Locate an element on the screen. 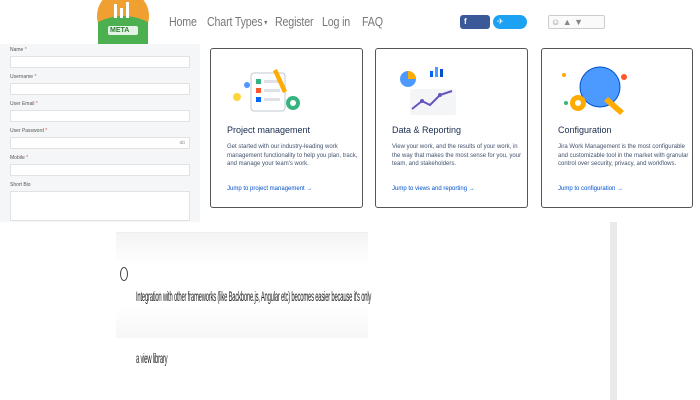 The image size is (700, 400). username-field is located at coordinates (100, 89).